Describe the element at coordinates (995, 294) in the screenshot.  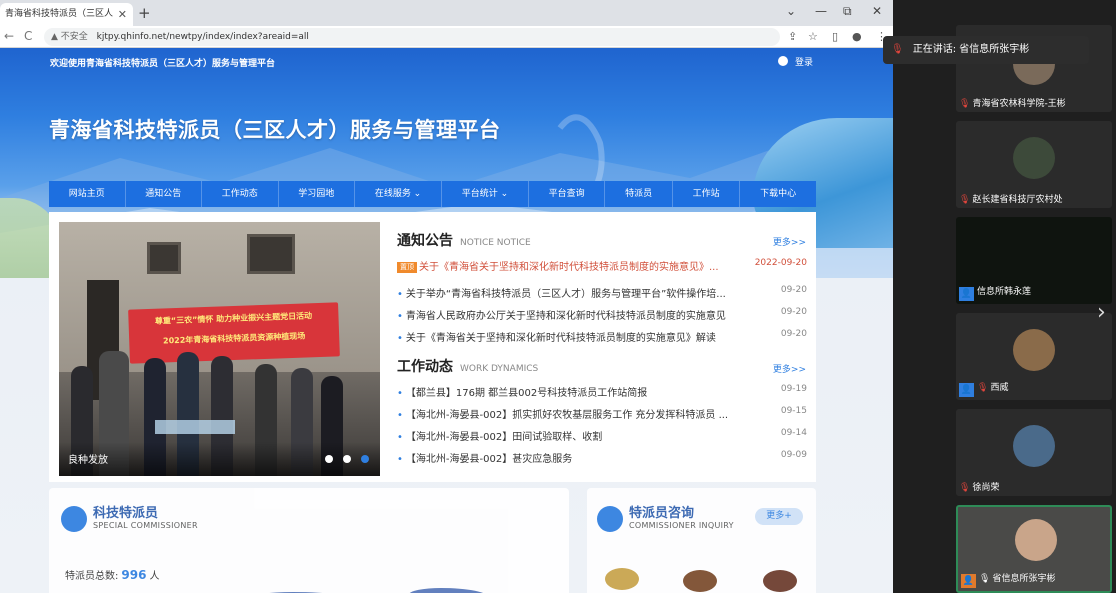
I see `participant-name: 👤 信息所韩永莲` at that location.